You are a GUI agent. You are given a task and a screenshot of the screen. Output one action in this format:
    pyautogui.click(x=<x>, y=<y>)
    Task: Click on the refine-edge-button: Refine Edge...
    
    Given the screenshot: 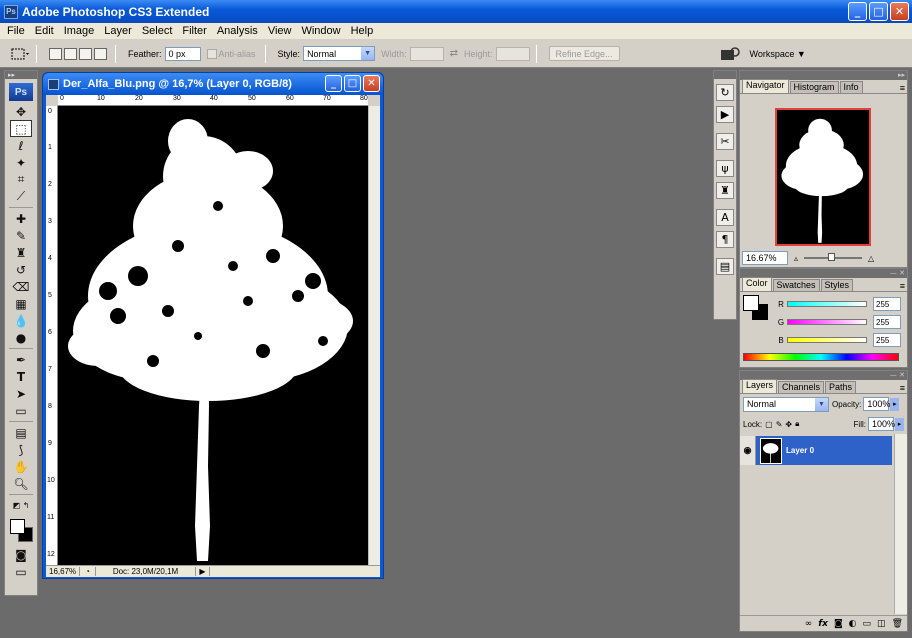 What is the action you would take?
    pyautogui.click(x=584, y=53)
    